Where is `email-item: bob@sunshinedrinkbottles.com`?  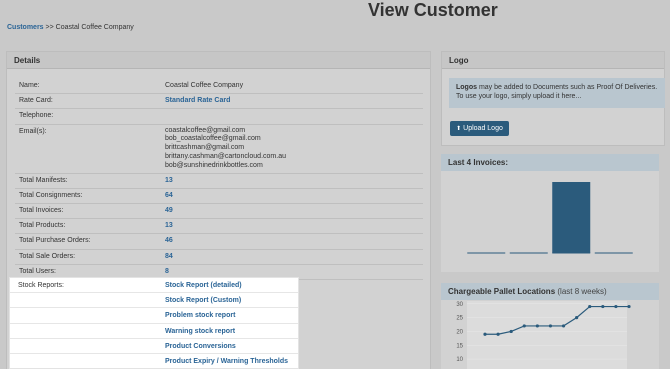
email-item: bob@sunshinedrinkbottles.com is located at coordinates (214, 166).